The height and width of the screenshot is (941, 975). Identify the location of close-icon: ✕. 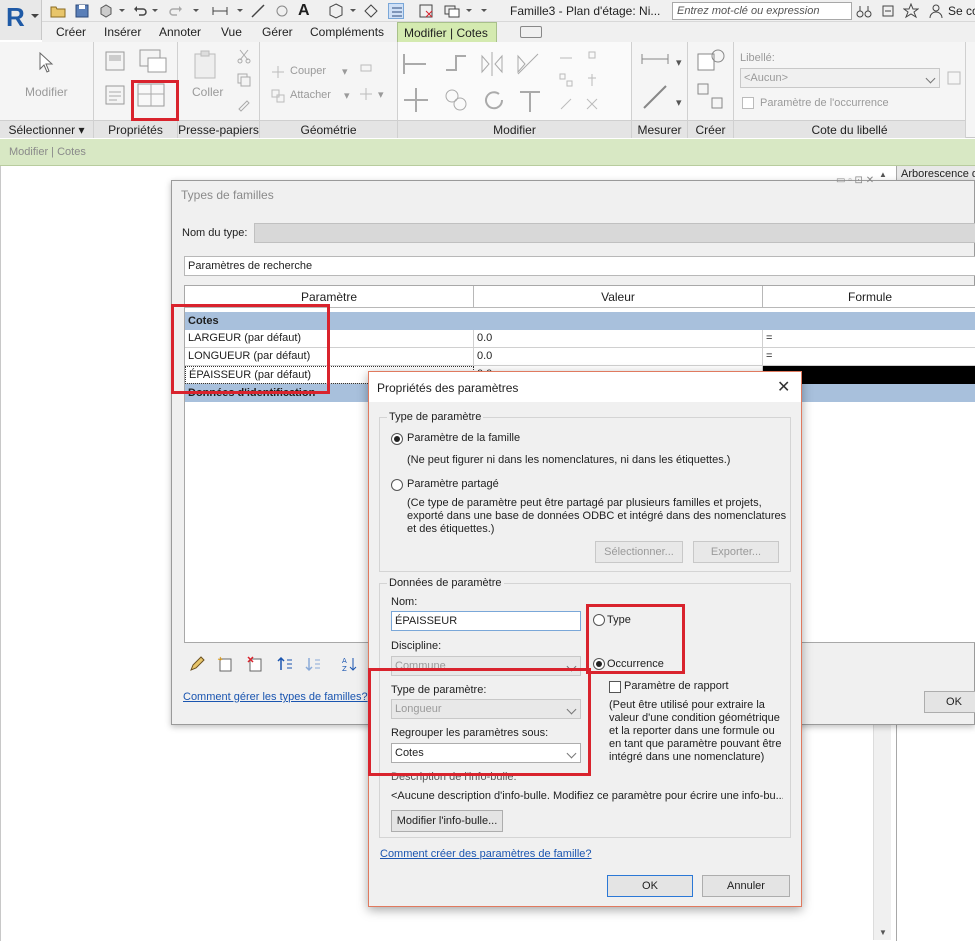
(783, 387).